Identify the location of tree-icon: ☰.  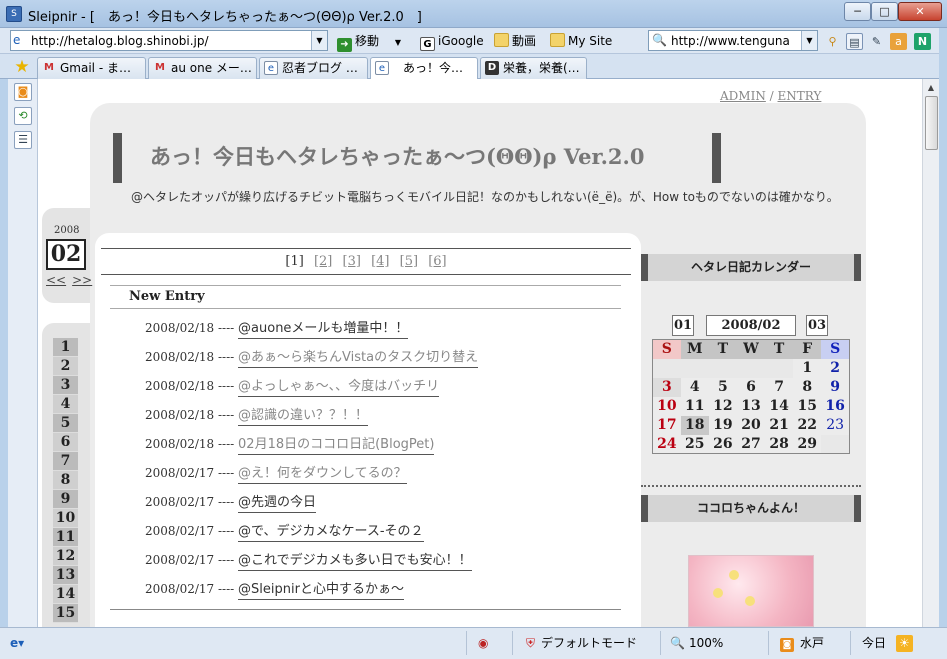
(23, 140).